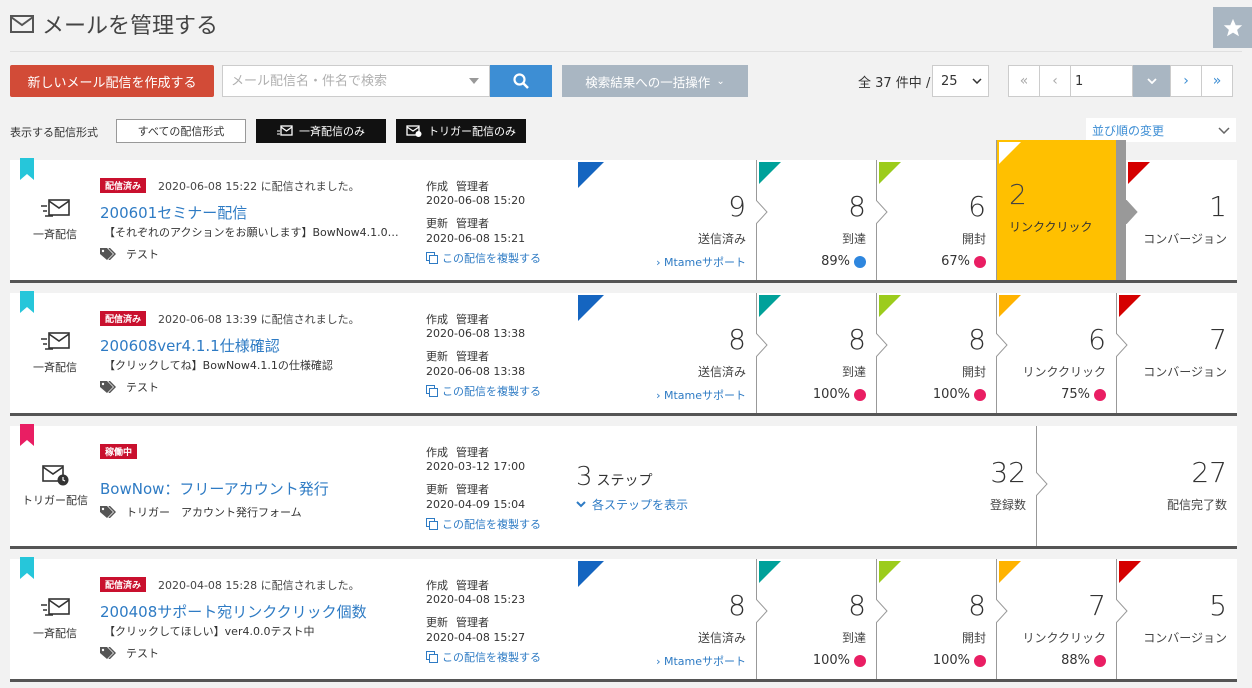  What do you see at coordinates (936, 220) in the screenshot?
I see `stat-opened: 6 開封 67%` at bounding box center [936, 220].